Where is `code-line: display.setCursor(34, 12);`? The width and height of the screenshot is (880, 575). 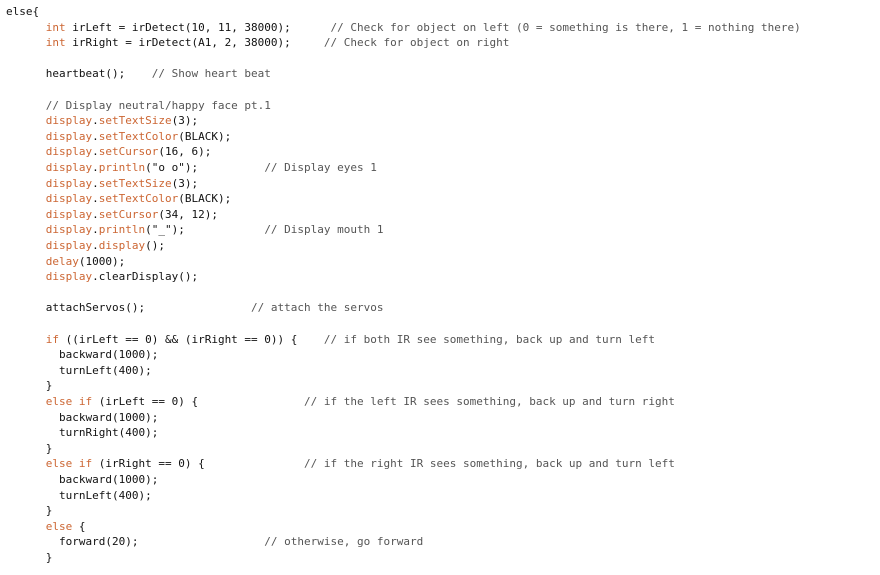
code-line: display.setCursor(34, 12); is located at coordinates (112, 214).